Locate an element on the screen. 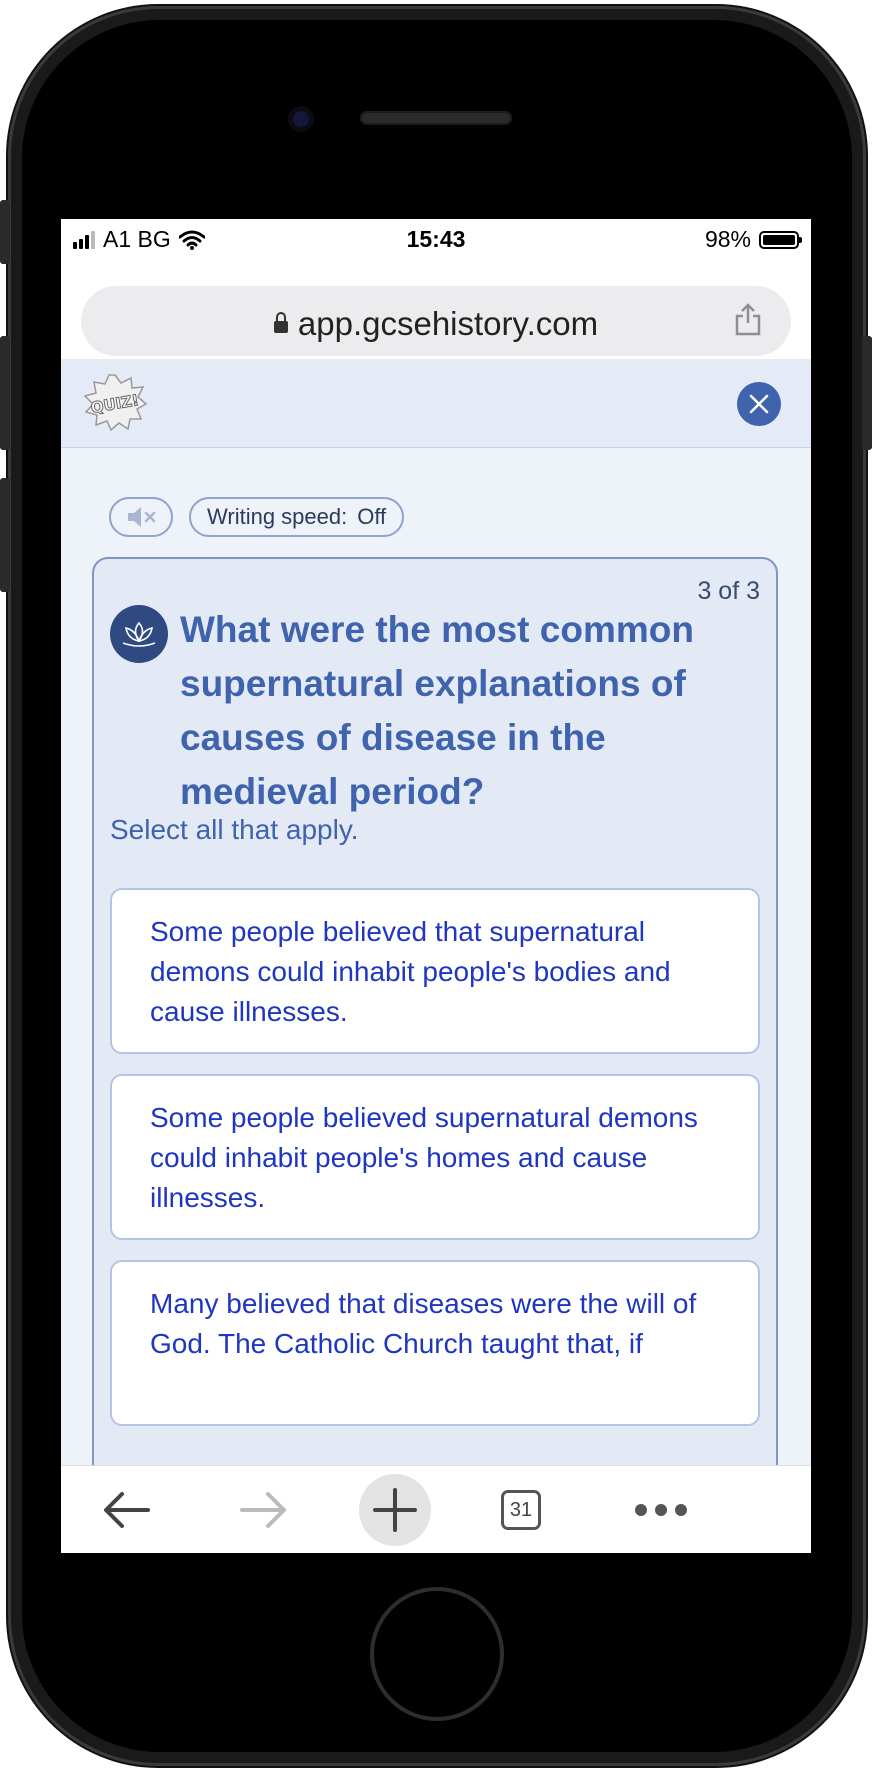  clock: 15:43 is located at coordinates (436, 239).